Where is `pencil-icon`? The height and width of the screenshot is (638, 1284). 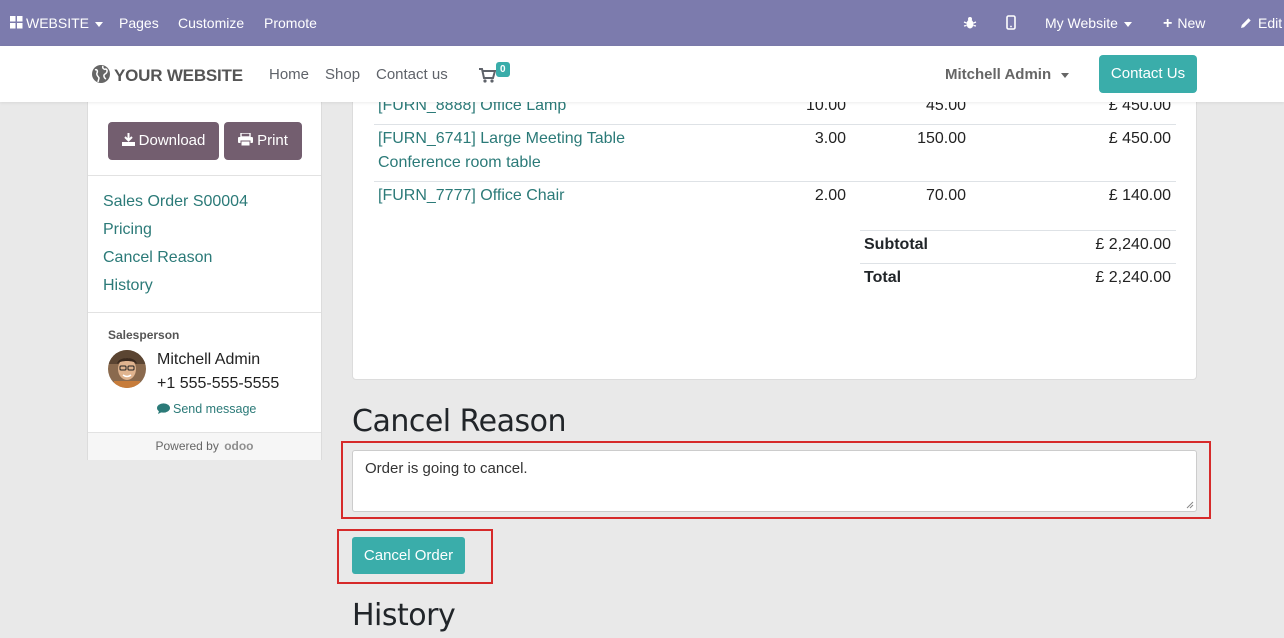 pencil-icon is located at coordinates (1246, 23).